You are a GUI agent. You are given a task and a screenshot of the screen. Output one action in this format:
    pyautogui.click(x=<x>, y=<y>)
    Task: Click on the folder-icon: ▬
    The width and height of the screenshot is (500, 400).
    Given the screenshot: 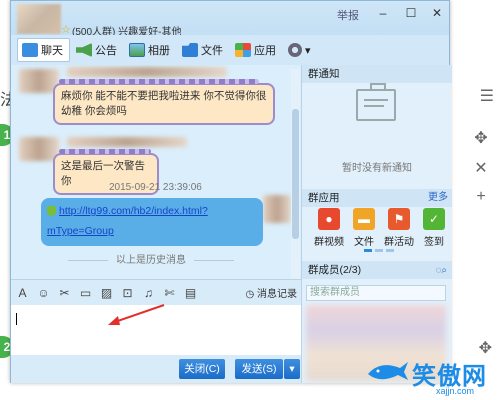 What is the action you would take?
    pyautogui.click(x=364, y=219)
    